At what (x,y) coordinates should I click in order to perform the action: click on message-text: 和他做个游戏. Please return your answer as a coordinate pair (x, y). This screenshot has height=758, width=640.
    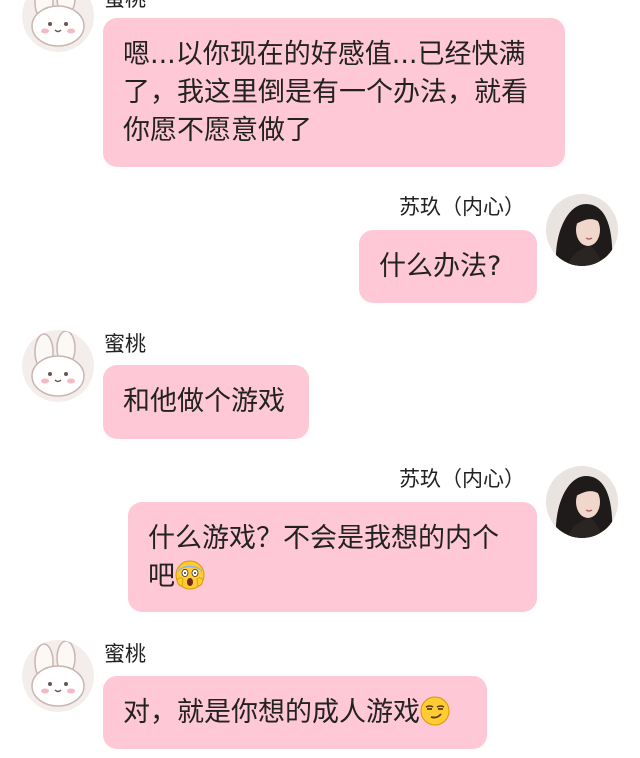
    Looking at the image, I should click on (204, 401).